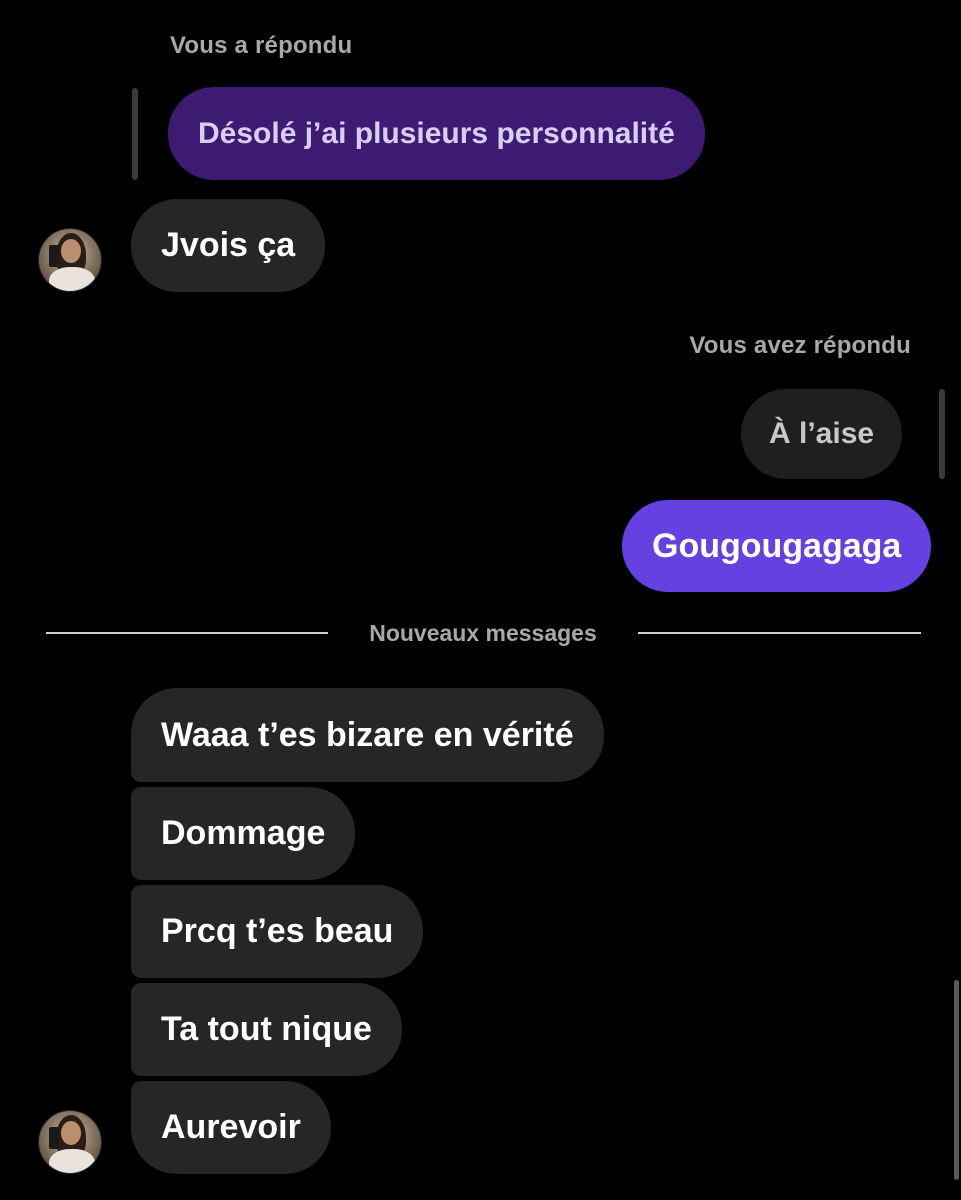 The height and width of the screenshot is (1200, 961). I want to click on outgoing-reply-quote-bar, so click(942, 434).